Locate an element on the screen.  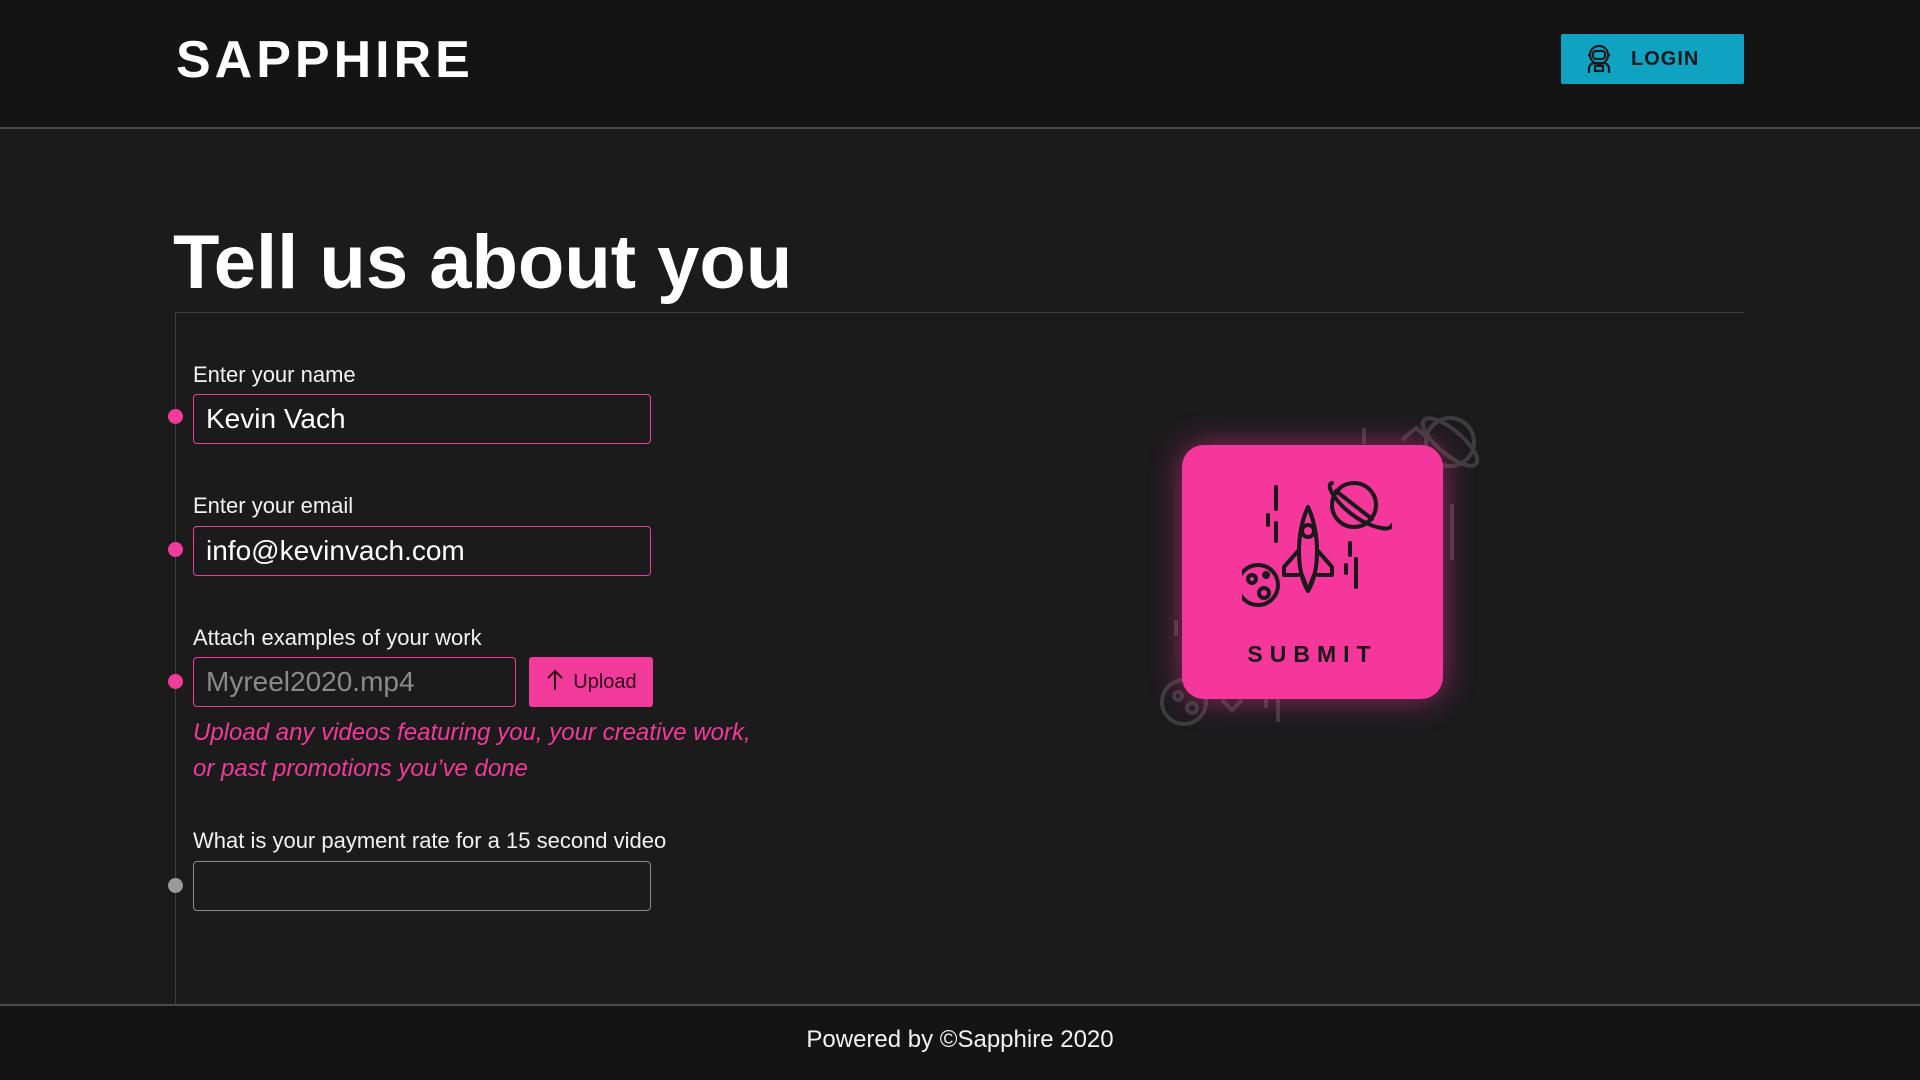
email-label: Enter your email is located at coordinates (273, 505).